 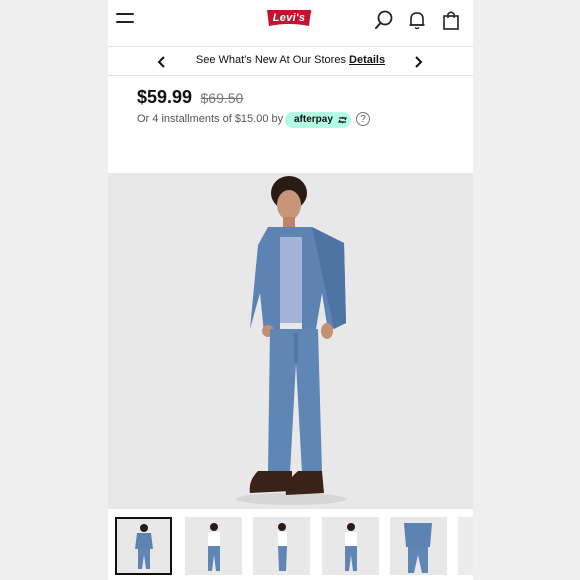 What do you see at coordinates (363, 119) in the screenshot?
I see `help-icon: ?` at bounding box center [363, 119].